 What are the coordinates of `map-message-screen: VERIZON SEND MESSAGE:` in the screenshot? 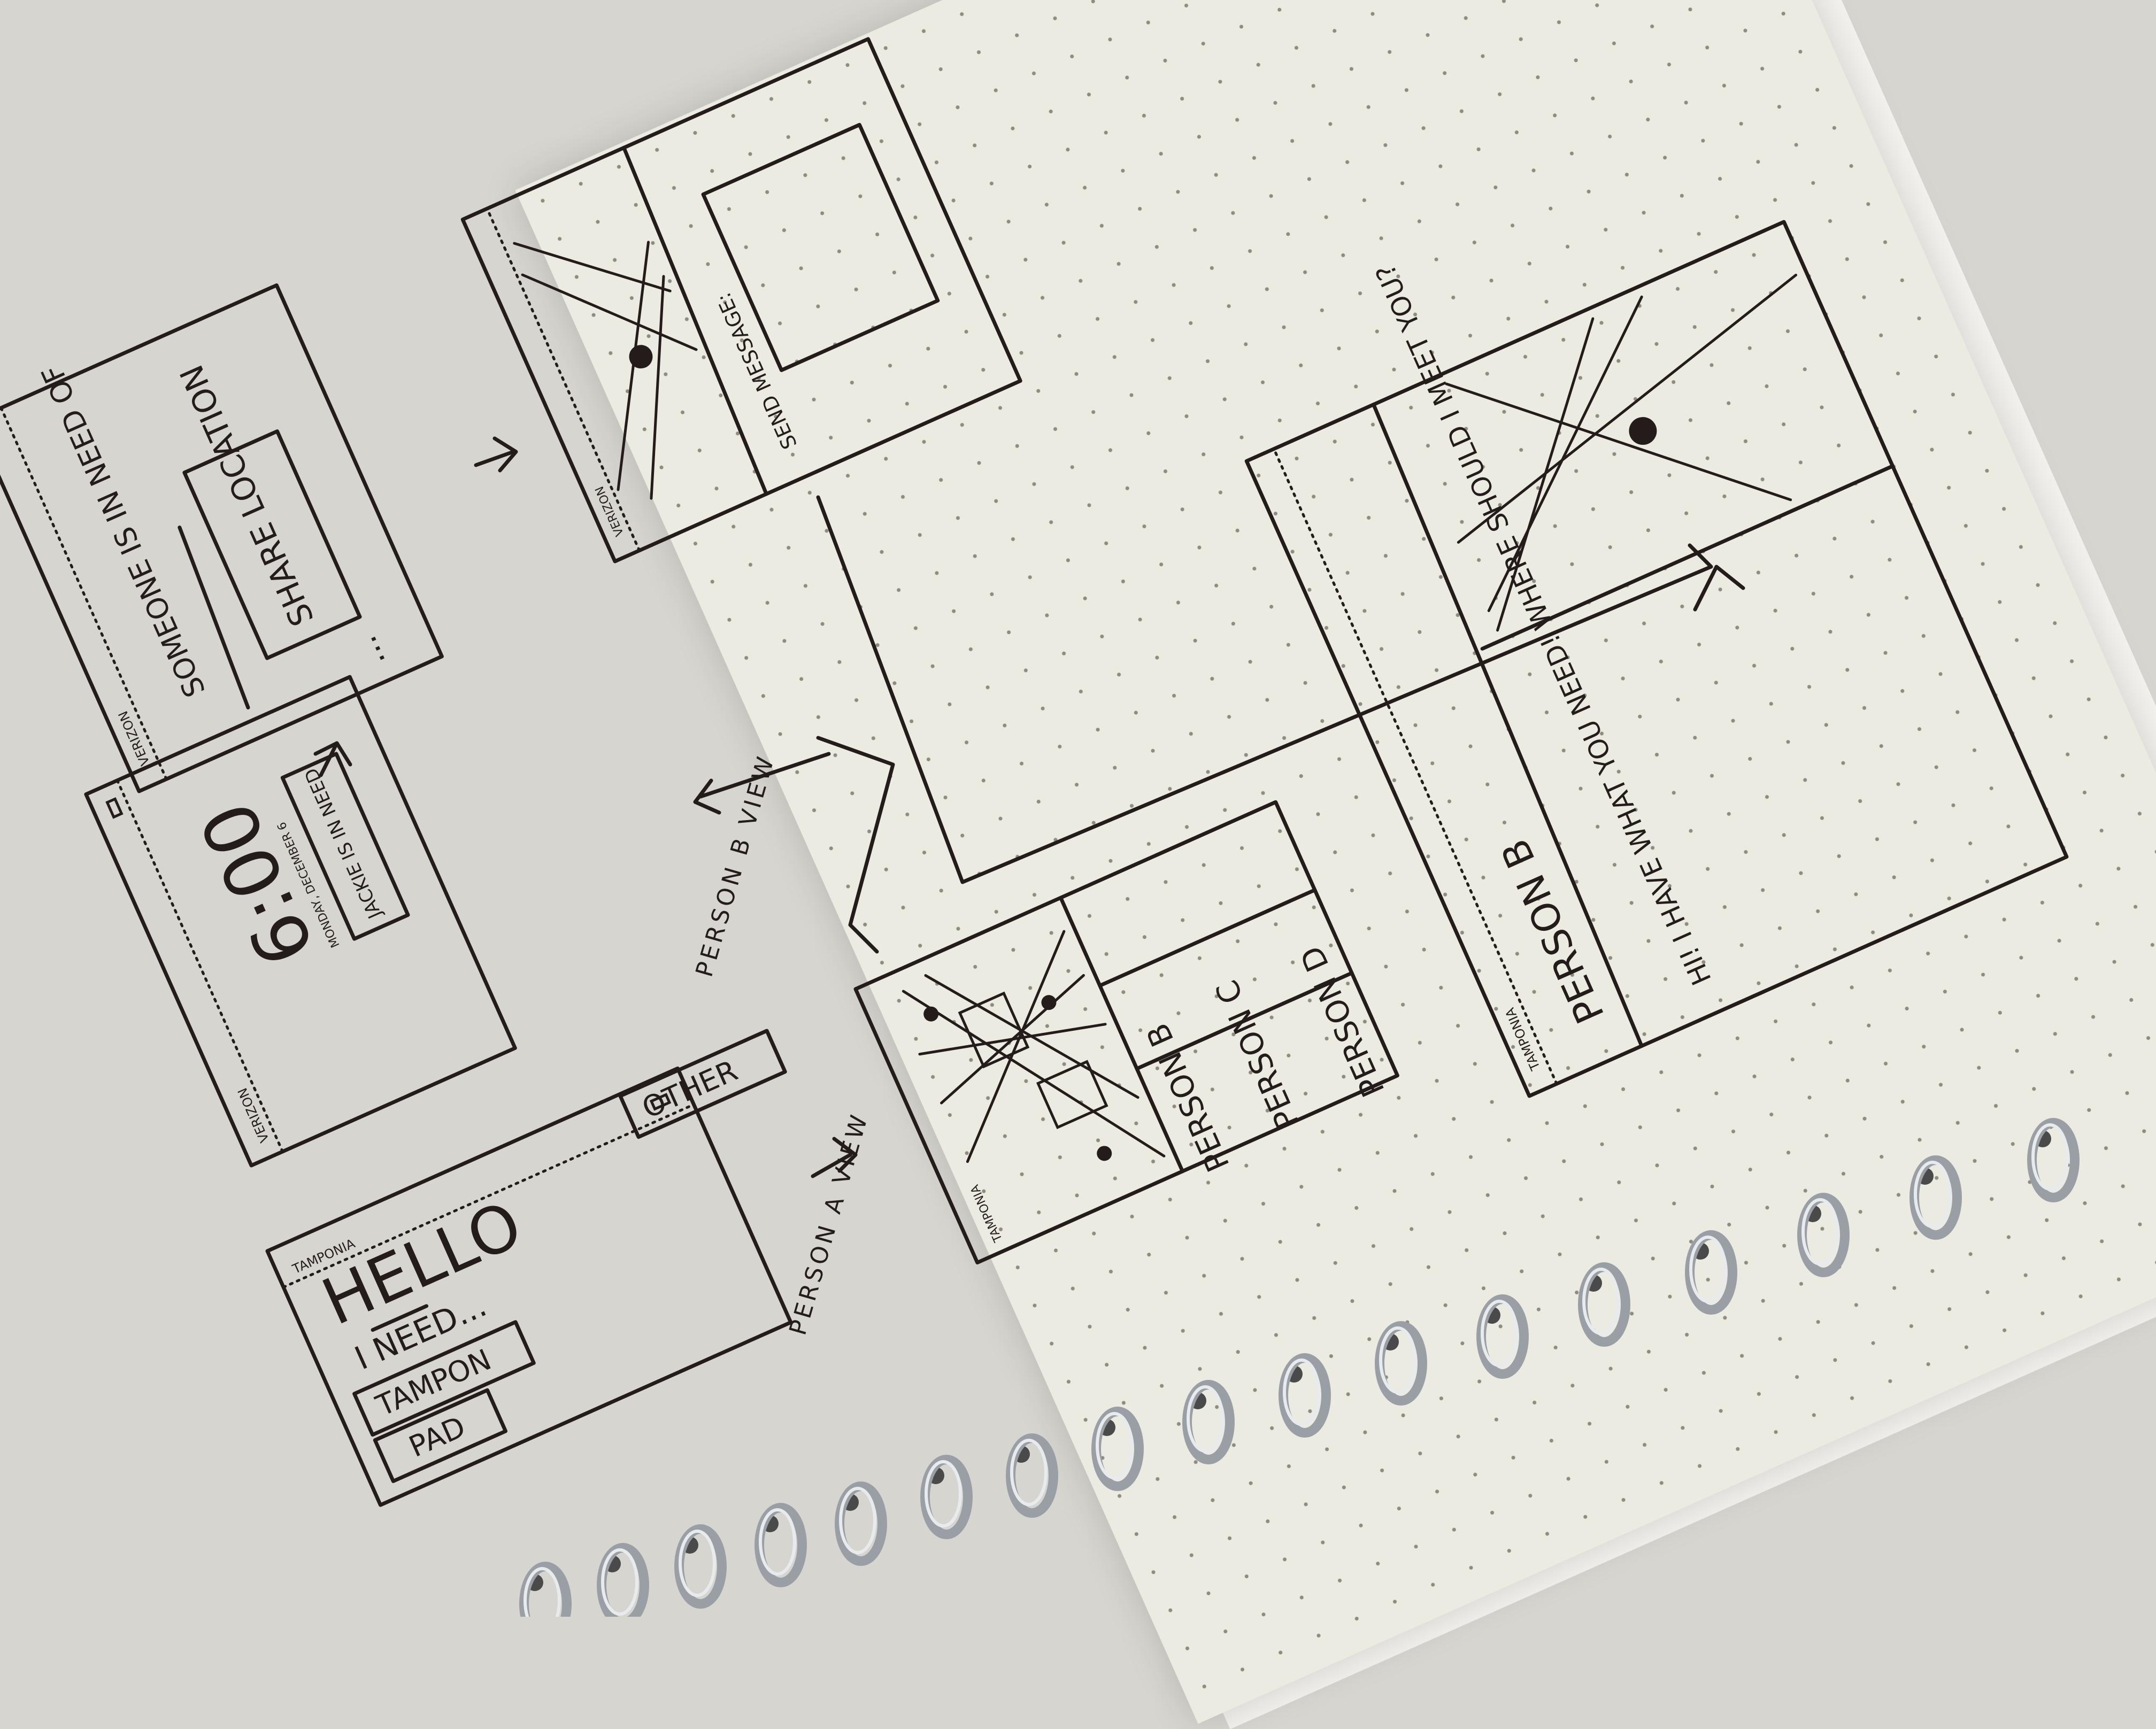 It's located at (741, 301).